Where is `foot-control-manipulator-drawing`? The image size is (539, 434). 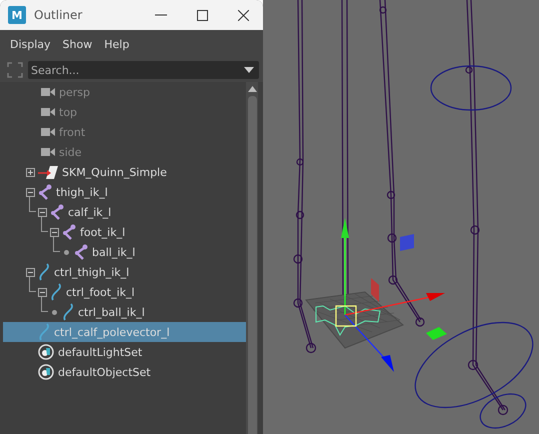 foot-control-manipulator-drawing is located at coordinates (376, 295).